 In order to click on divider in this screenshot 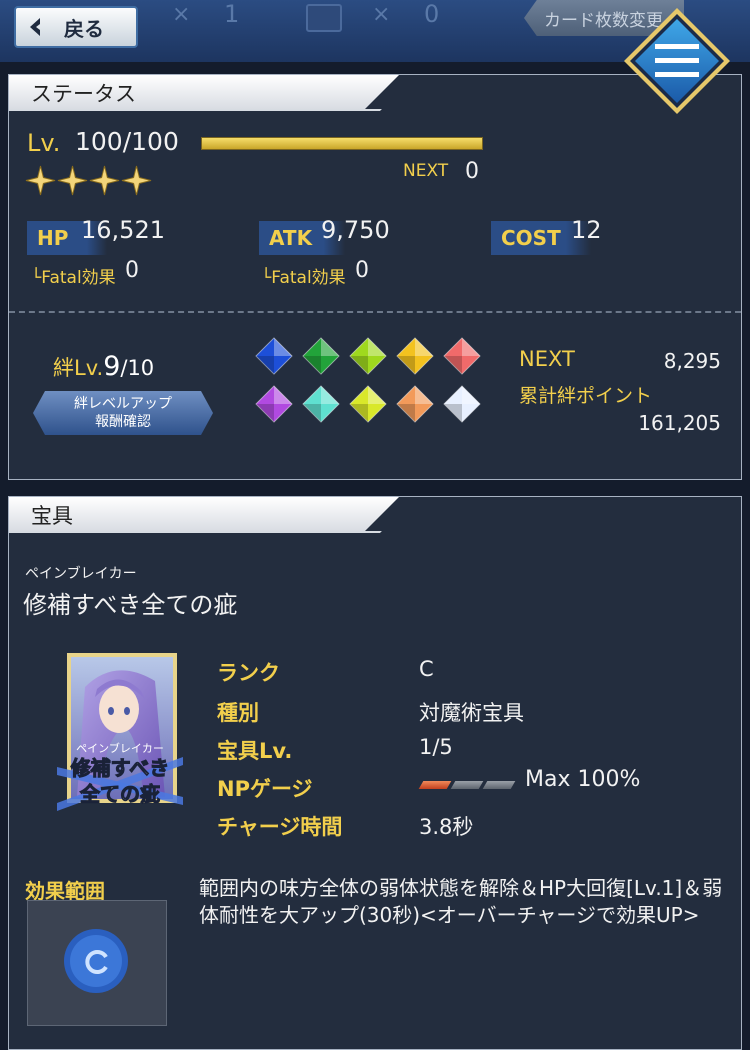, I will do `click(375, 312)`.